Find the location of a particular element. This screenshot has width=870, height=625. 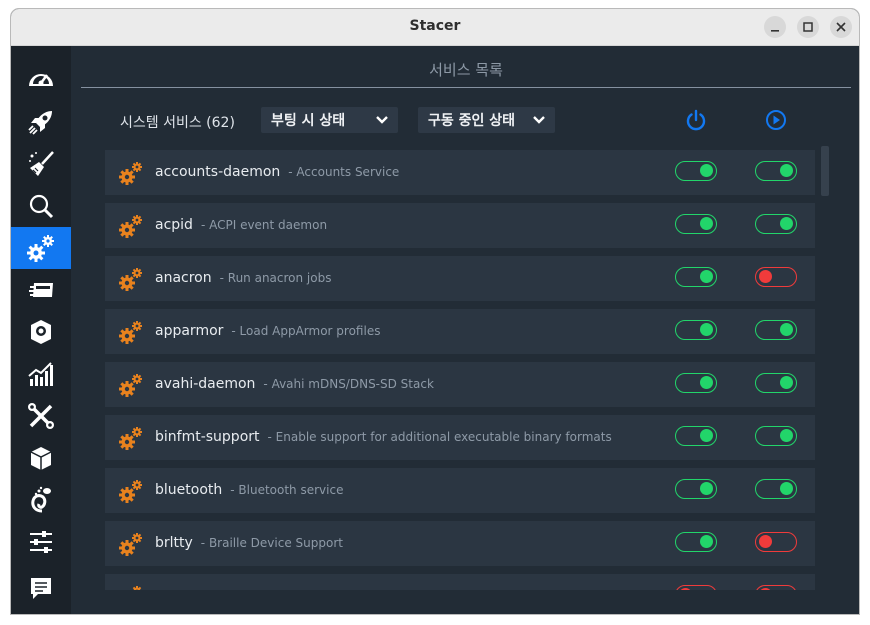

gears-icon is located at coordinates (40, 248).